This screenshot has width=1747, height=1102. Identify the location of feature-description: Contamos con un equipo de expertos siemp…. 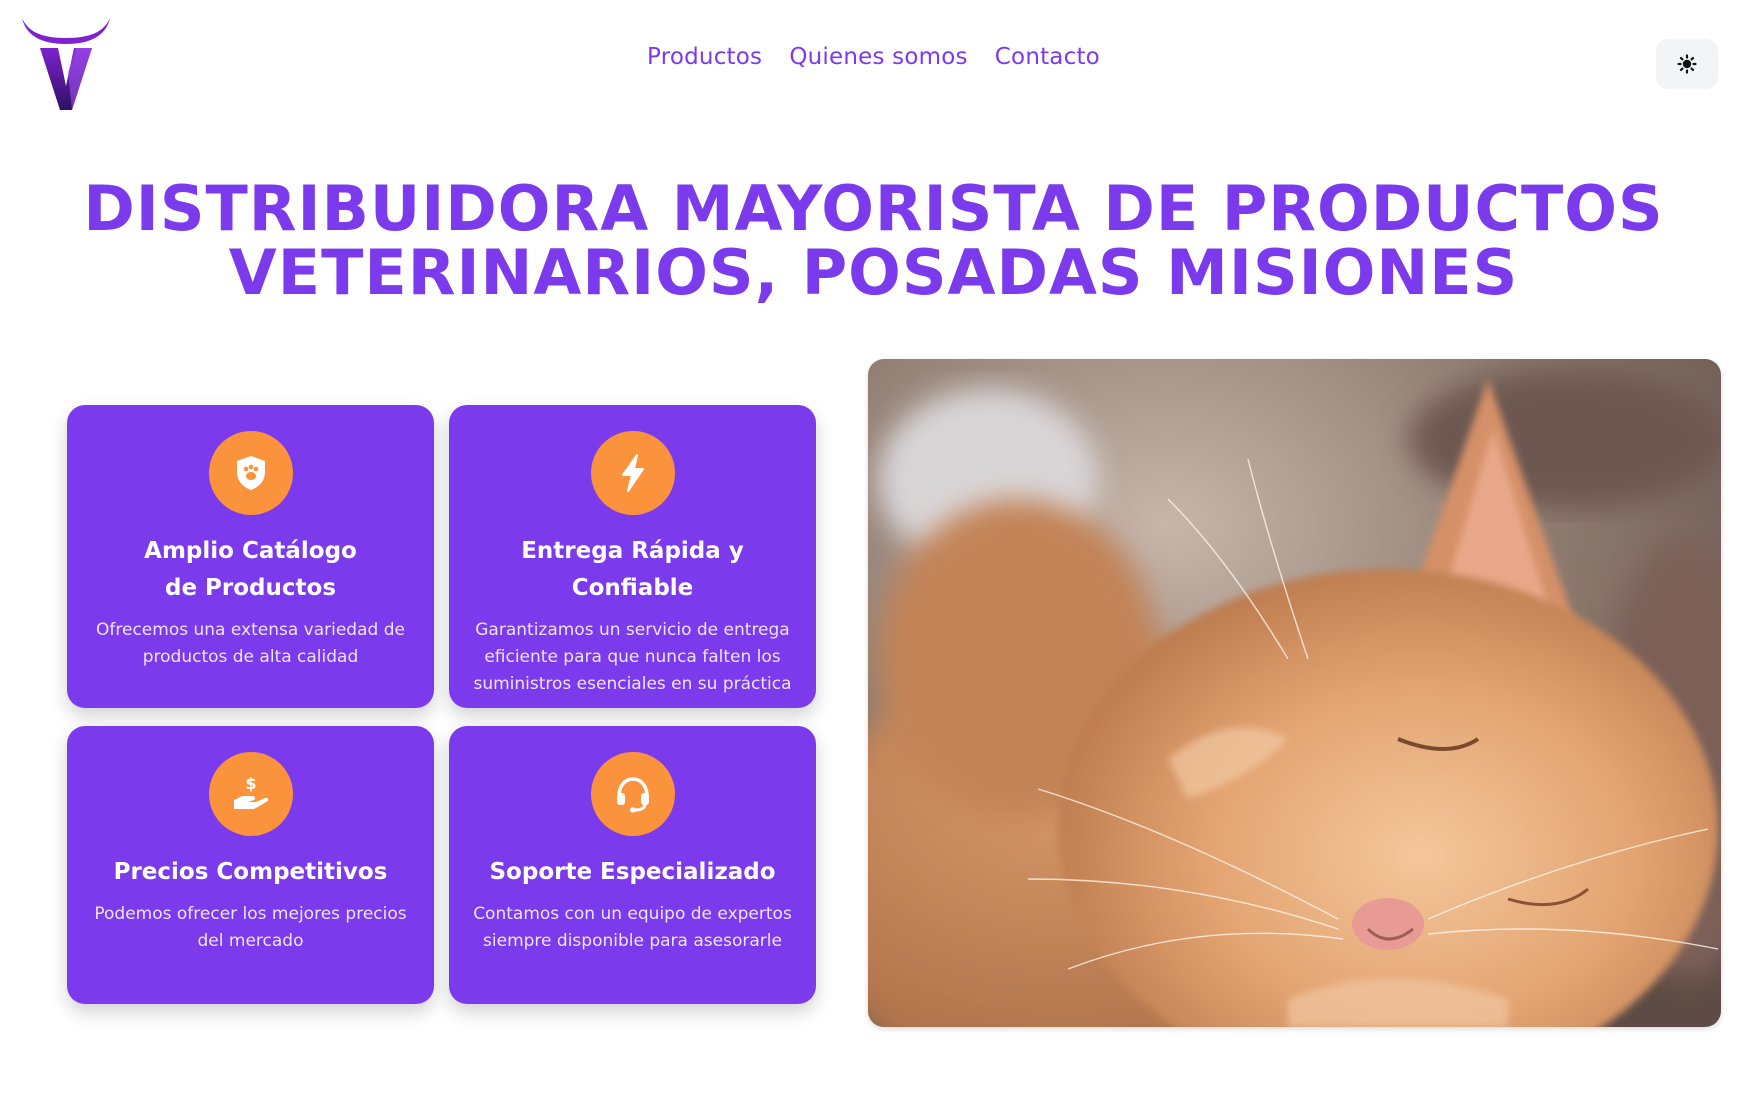
(632, 927).